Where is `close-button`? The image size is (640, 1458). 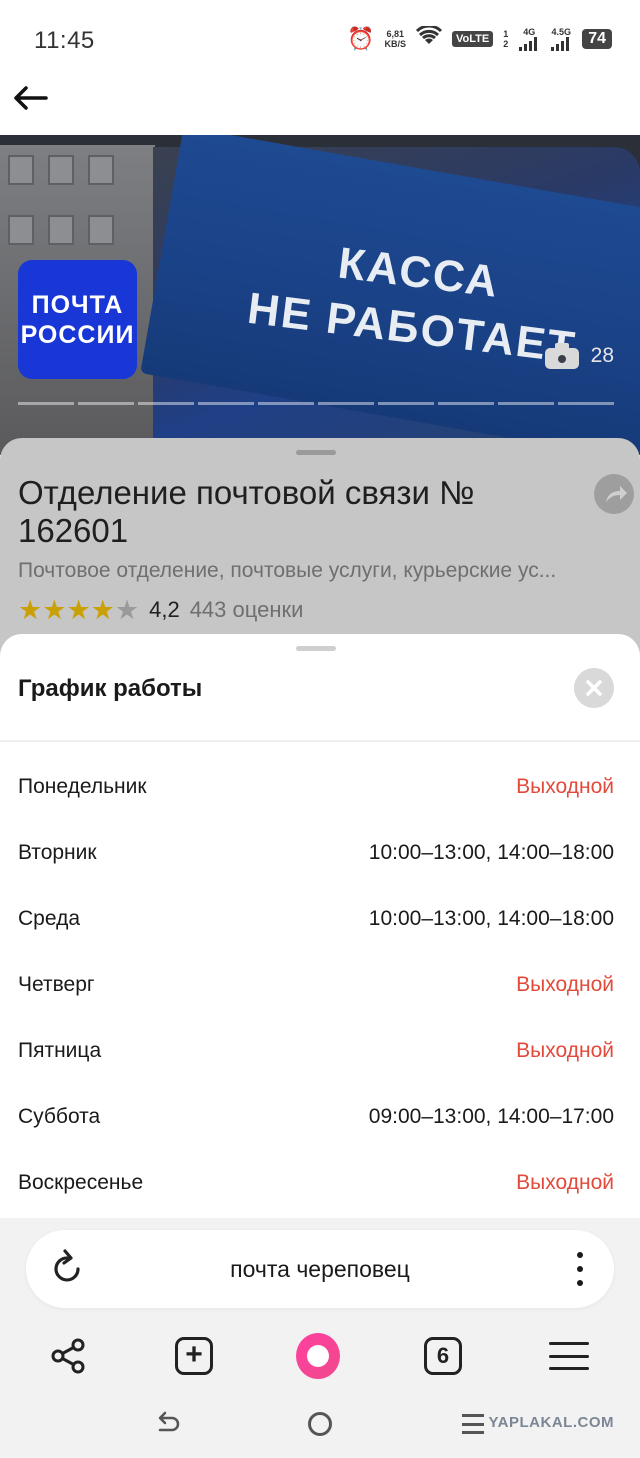
close-button is located at coordinates (594, 688).